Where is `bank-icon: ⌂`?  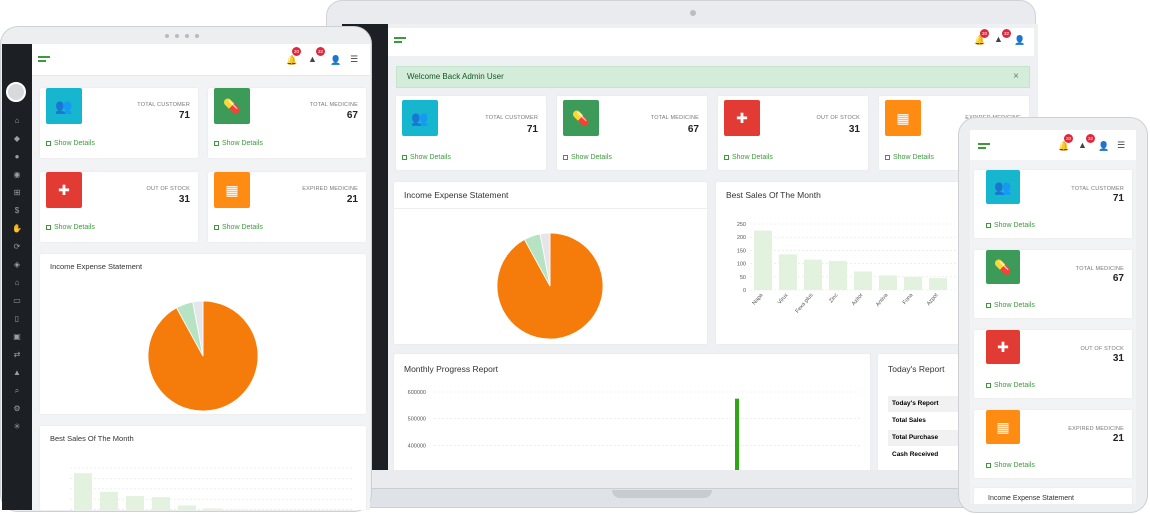
bank-icon: ⌂ is located at coordinates (17, 282).